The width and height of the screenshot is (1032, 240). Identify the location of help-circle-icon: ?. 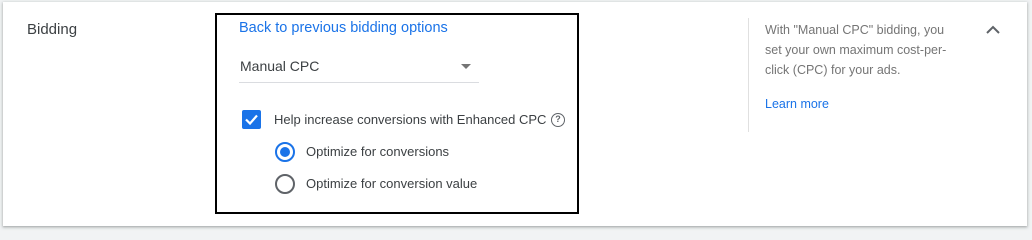
(558, 120).